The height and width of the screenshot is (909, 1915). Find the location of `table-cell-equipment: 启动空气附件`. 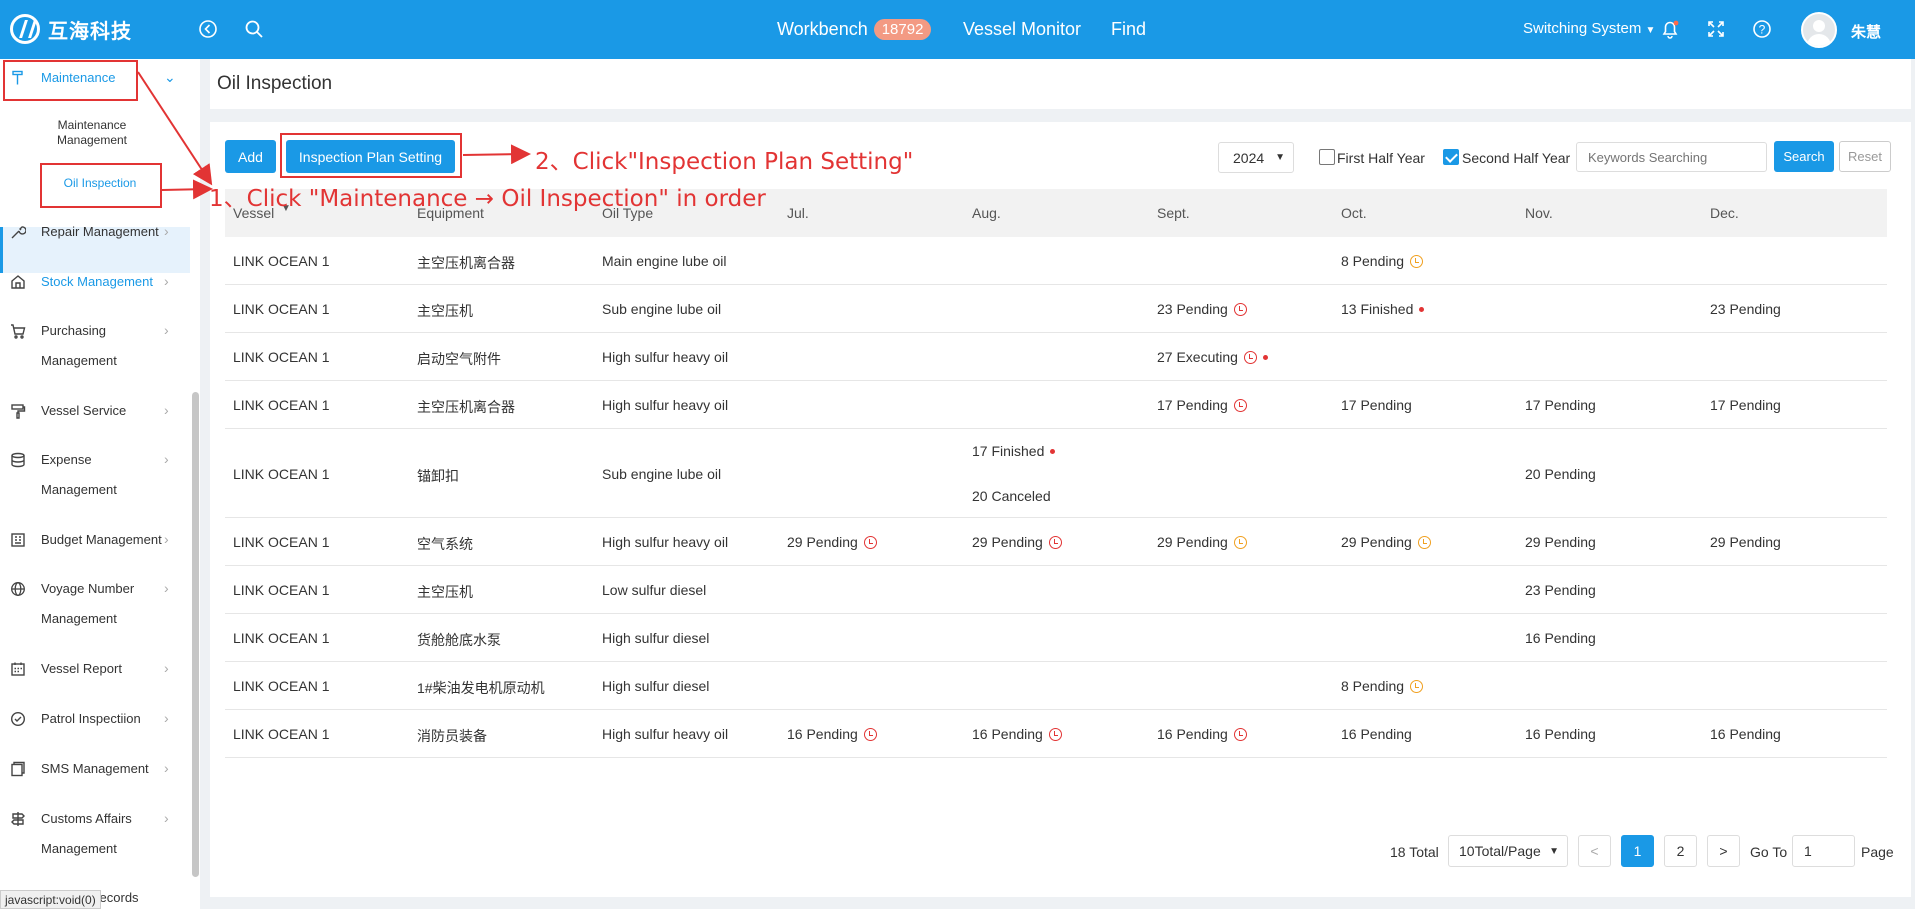

table-cell-equipment: 启动空气附件 is located at coordinates (459, 359).